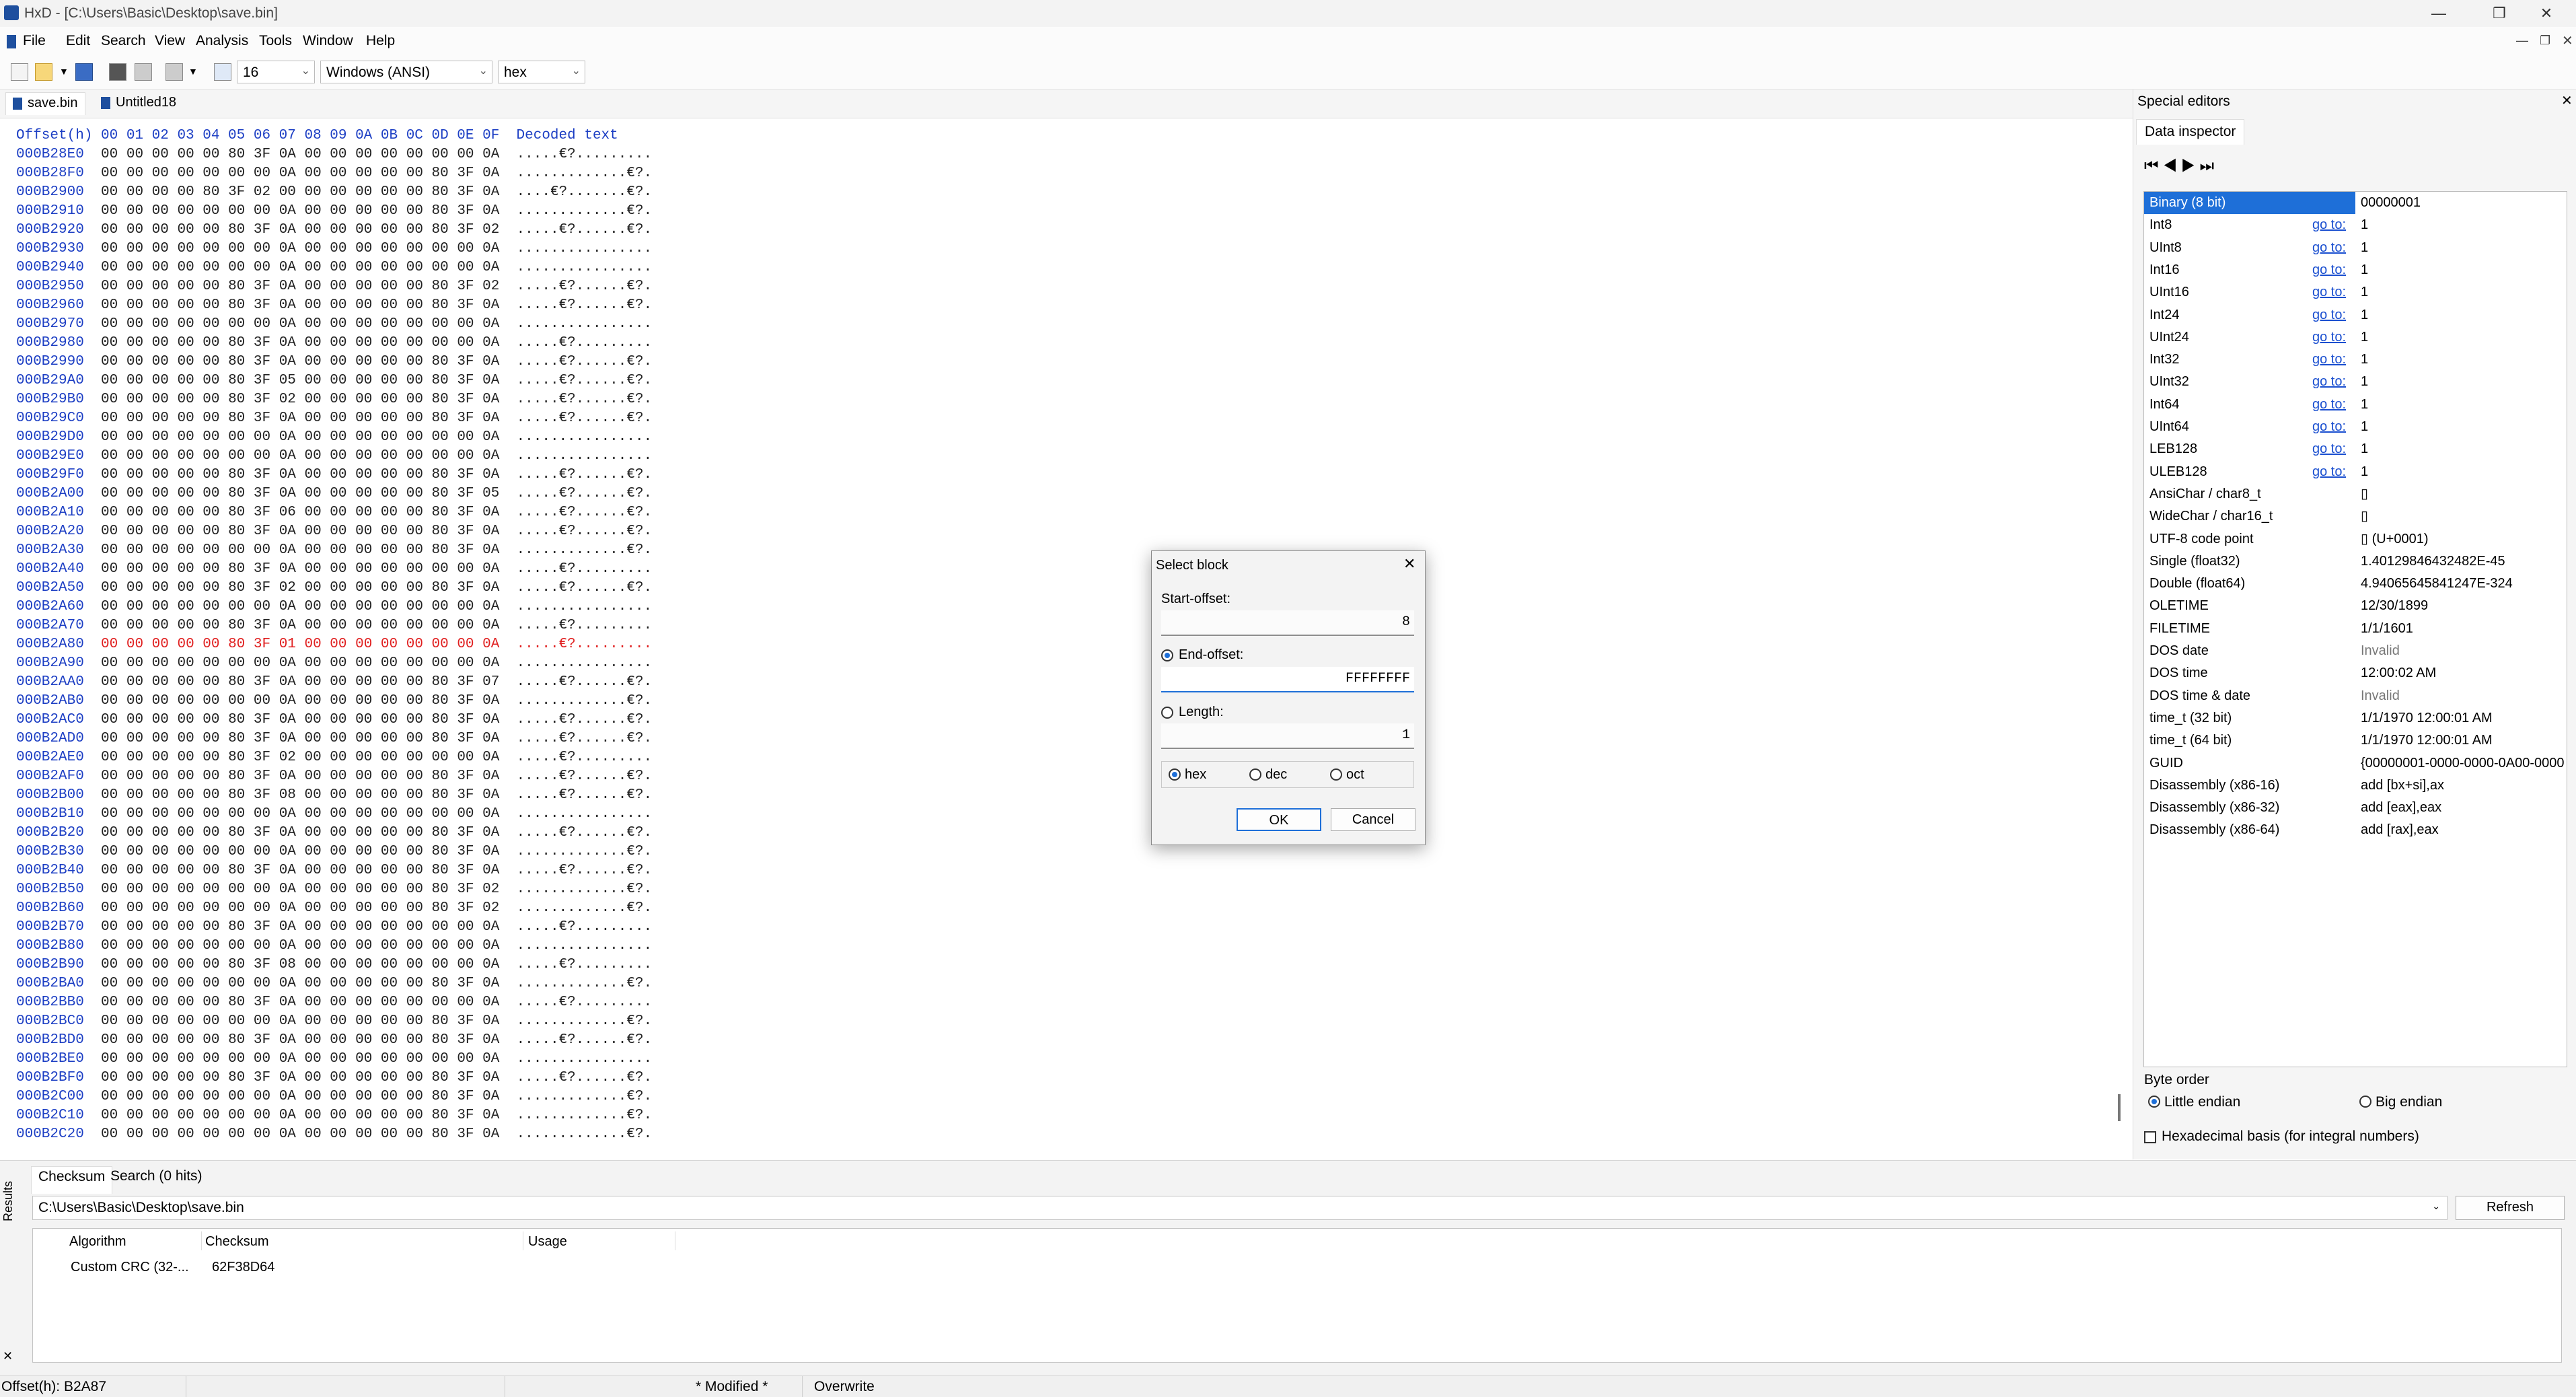 The image size is (2576, 1397). What do you see at coordinates (2355, 405) in the screenshot?
I see `inspector-row: Int64 go to: 1` at bounding box center [2355, 405].